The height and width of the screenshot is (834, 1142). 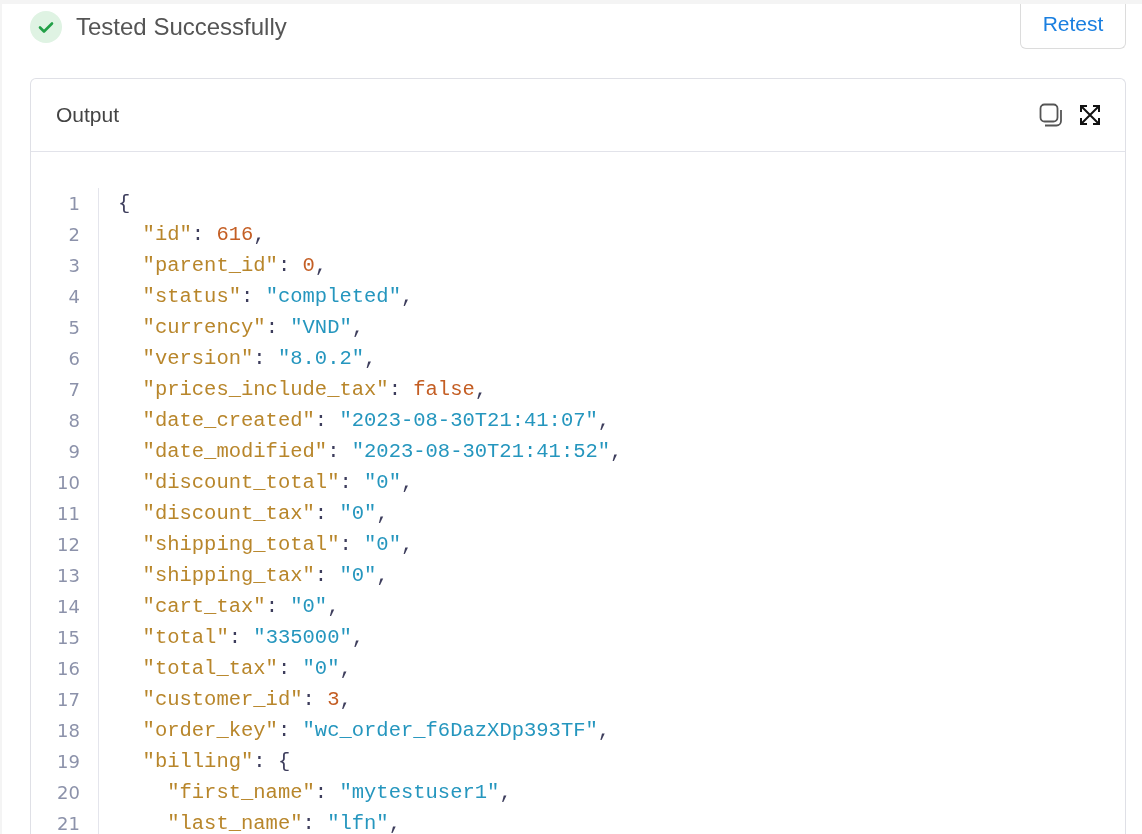 I want to click on line-number: 3, so click(x=73, y=266).